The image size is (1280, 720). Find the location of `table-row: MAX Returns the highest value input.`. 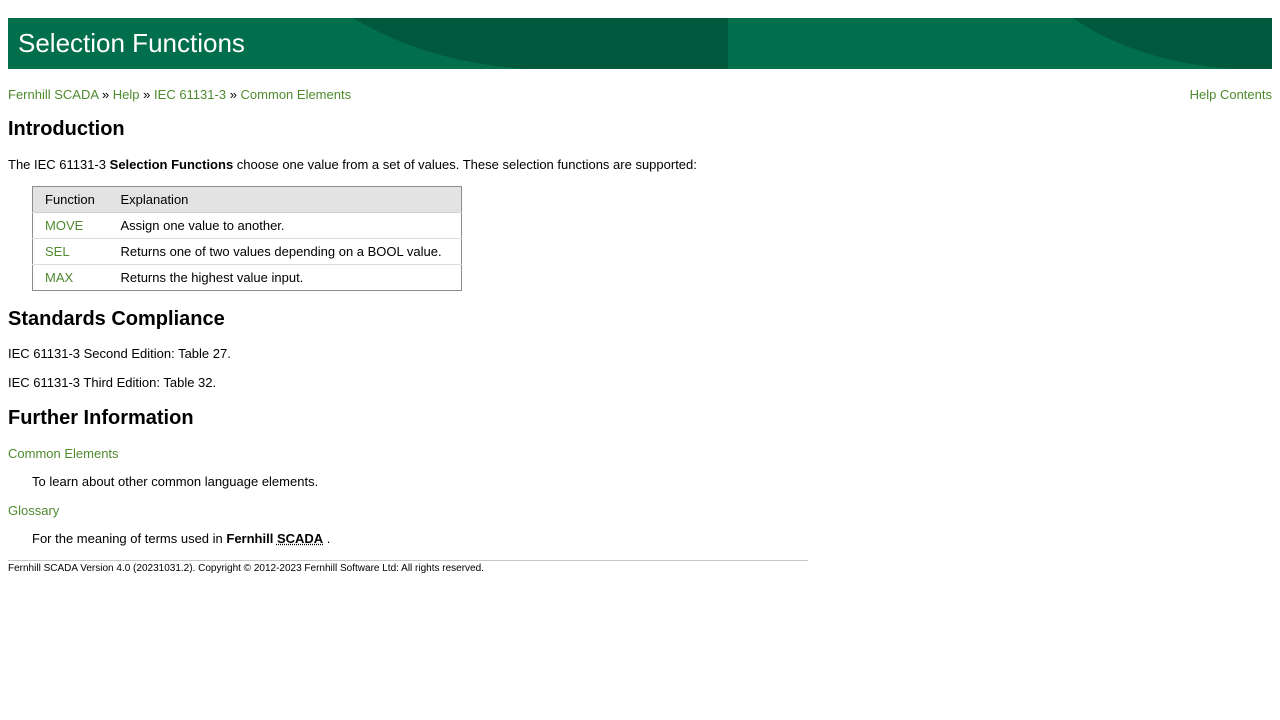

table-row: MAX Returns the highest value input. is located at coordinates (247, 277).